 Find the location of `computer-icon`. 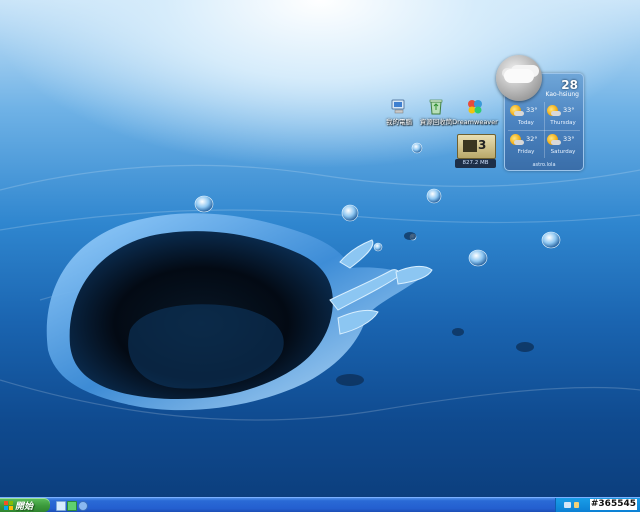

computer-icon is located at coordinates (399, 107).